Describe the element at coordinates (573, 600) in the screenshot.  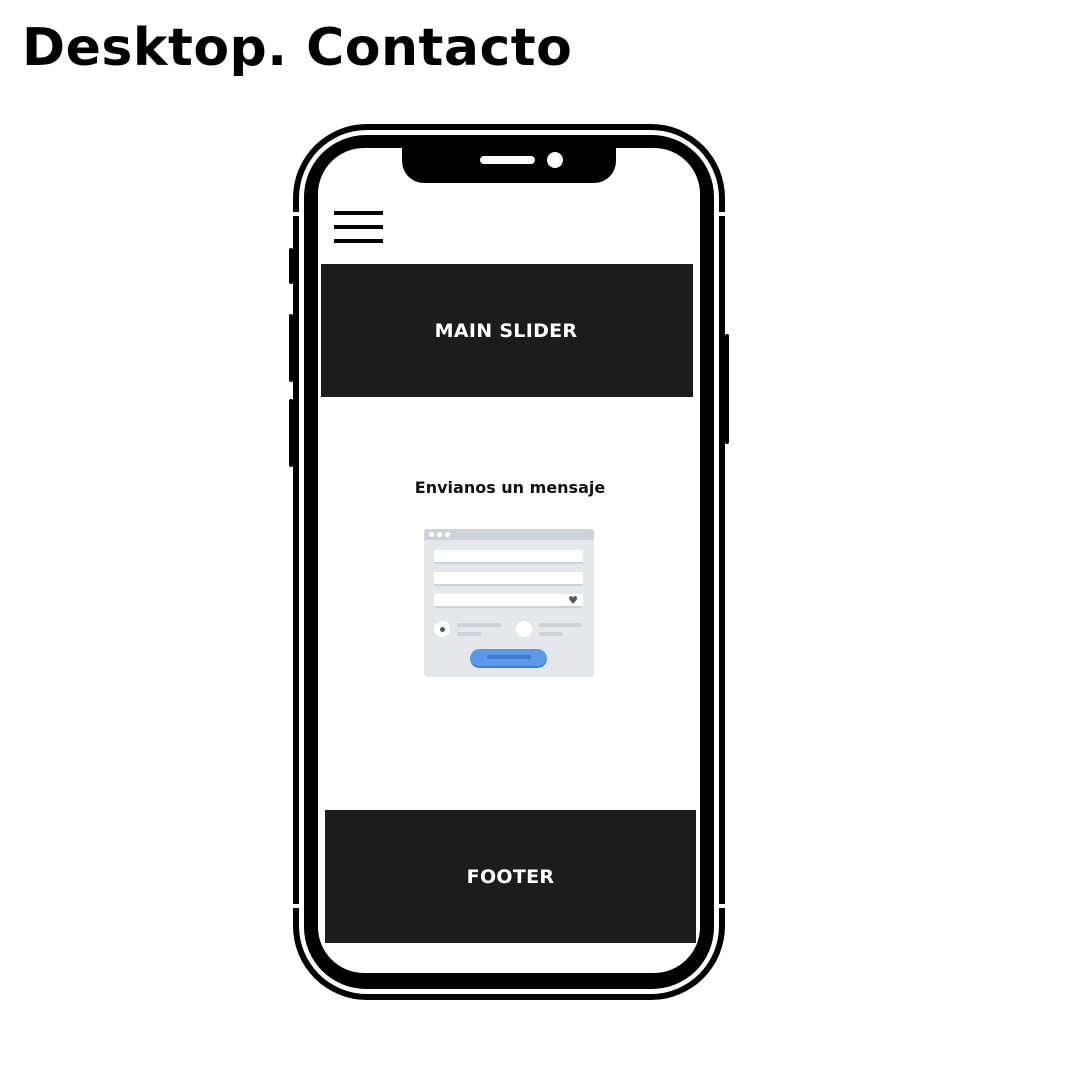
I see `heart-icon: ♥` at that location.